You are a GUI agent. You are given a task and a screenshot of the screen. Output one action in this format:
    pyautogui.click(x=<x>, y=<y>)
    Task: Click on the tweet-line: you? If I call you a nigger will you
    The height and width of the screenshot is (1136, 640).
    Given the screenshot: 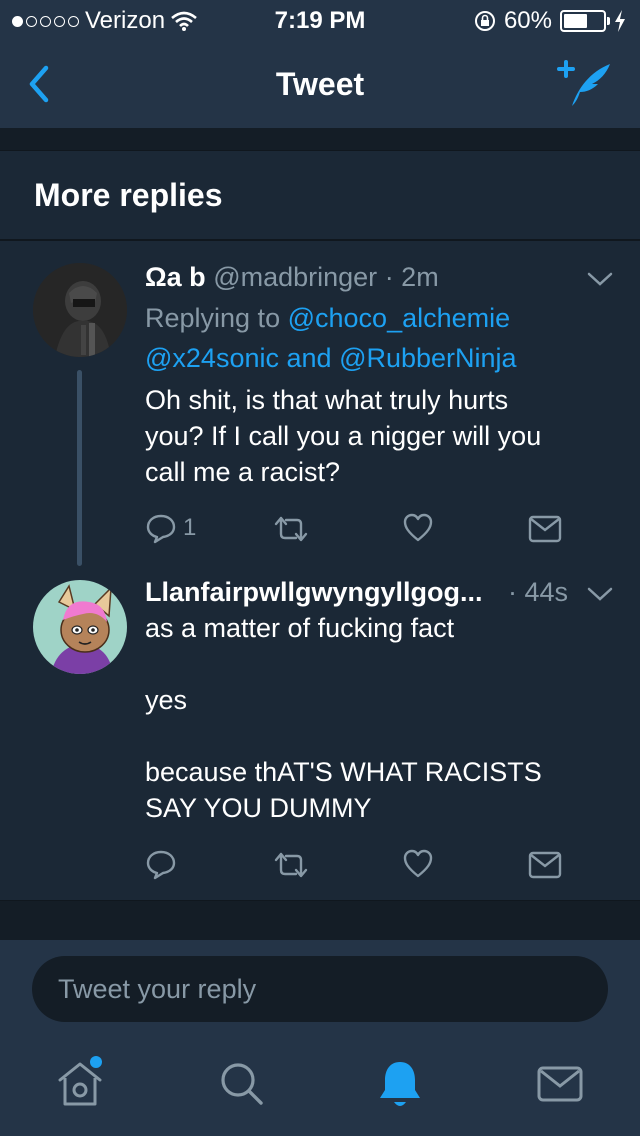 What is the action you would take?
    pyautogui.click(x=343, y=436)
    